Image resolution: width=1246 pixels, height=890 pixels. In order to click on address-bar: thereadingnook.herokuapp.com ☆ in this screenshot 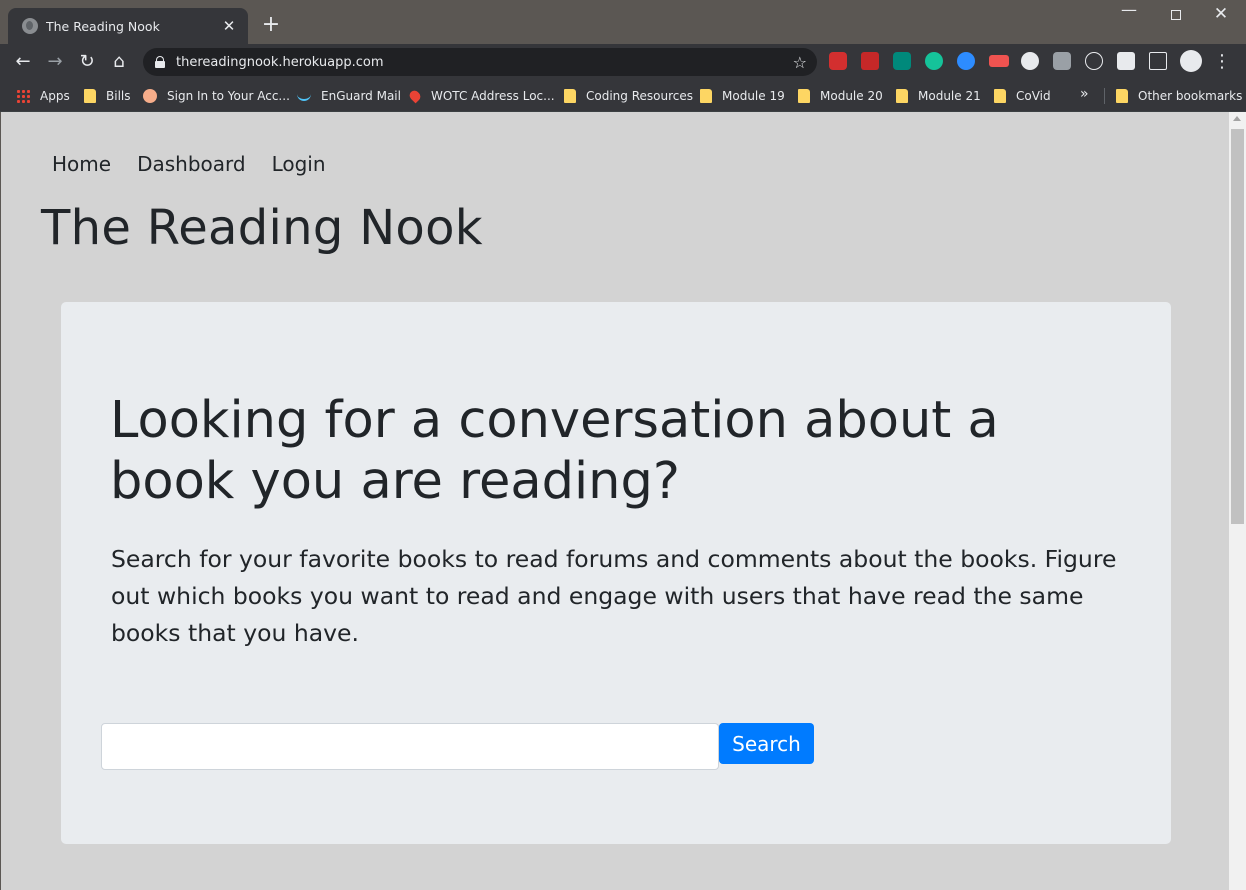, I will do `click(480, 62)`.